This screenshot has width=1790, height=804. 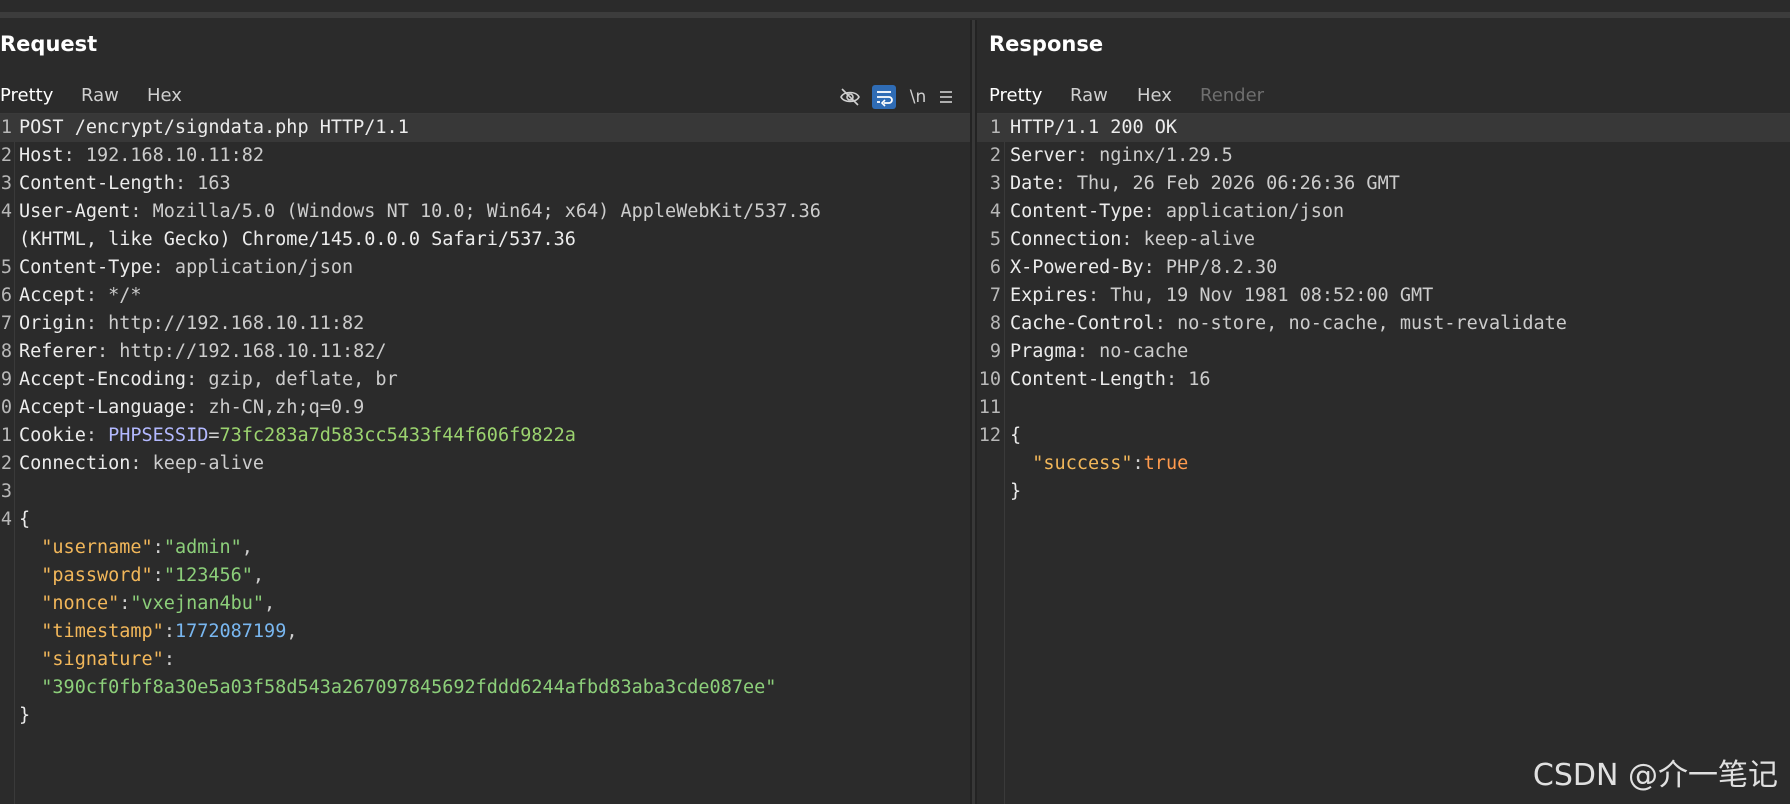 I want to click on response-tab-pretty: Pretty, so click(x=1016, y=101).